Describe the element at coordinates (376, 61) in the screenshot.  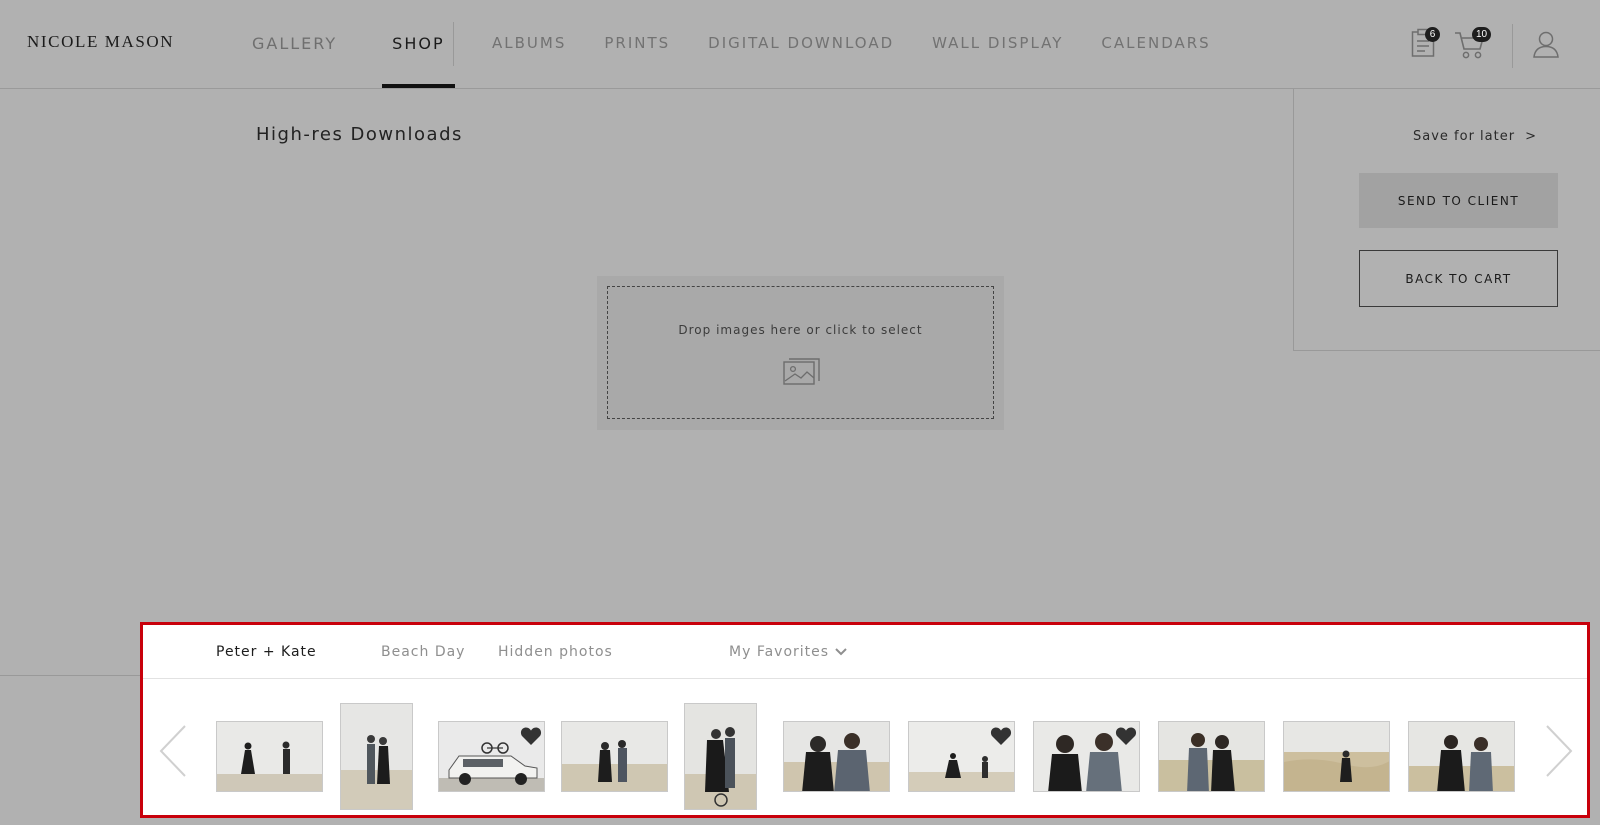
I see `main-nav: GALLERY SHOP` at that location.